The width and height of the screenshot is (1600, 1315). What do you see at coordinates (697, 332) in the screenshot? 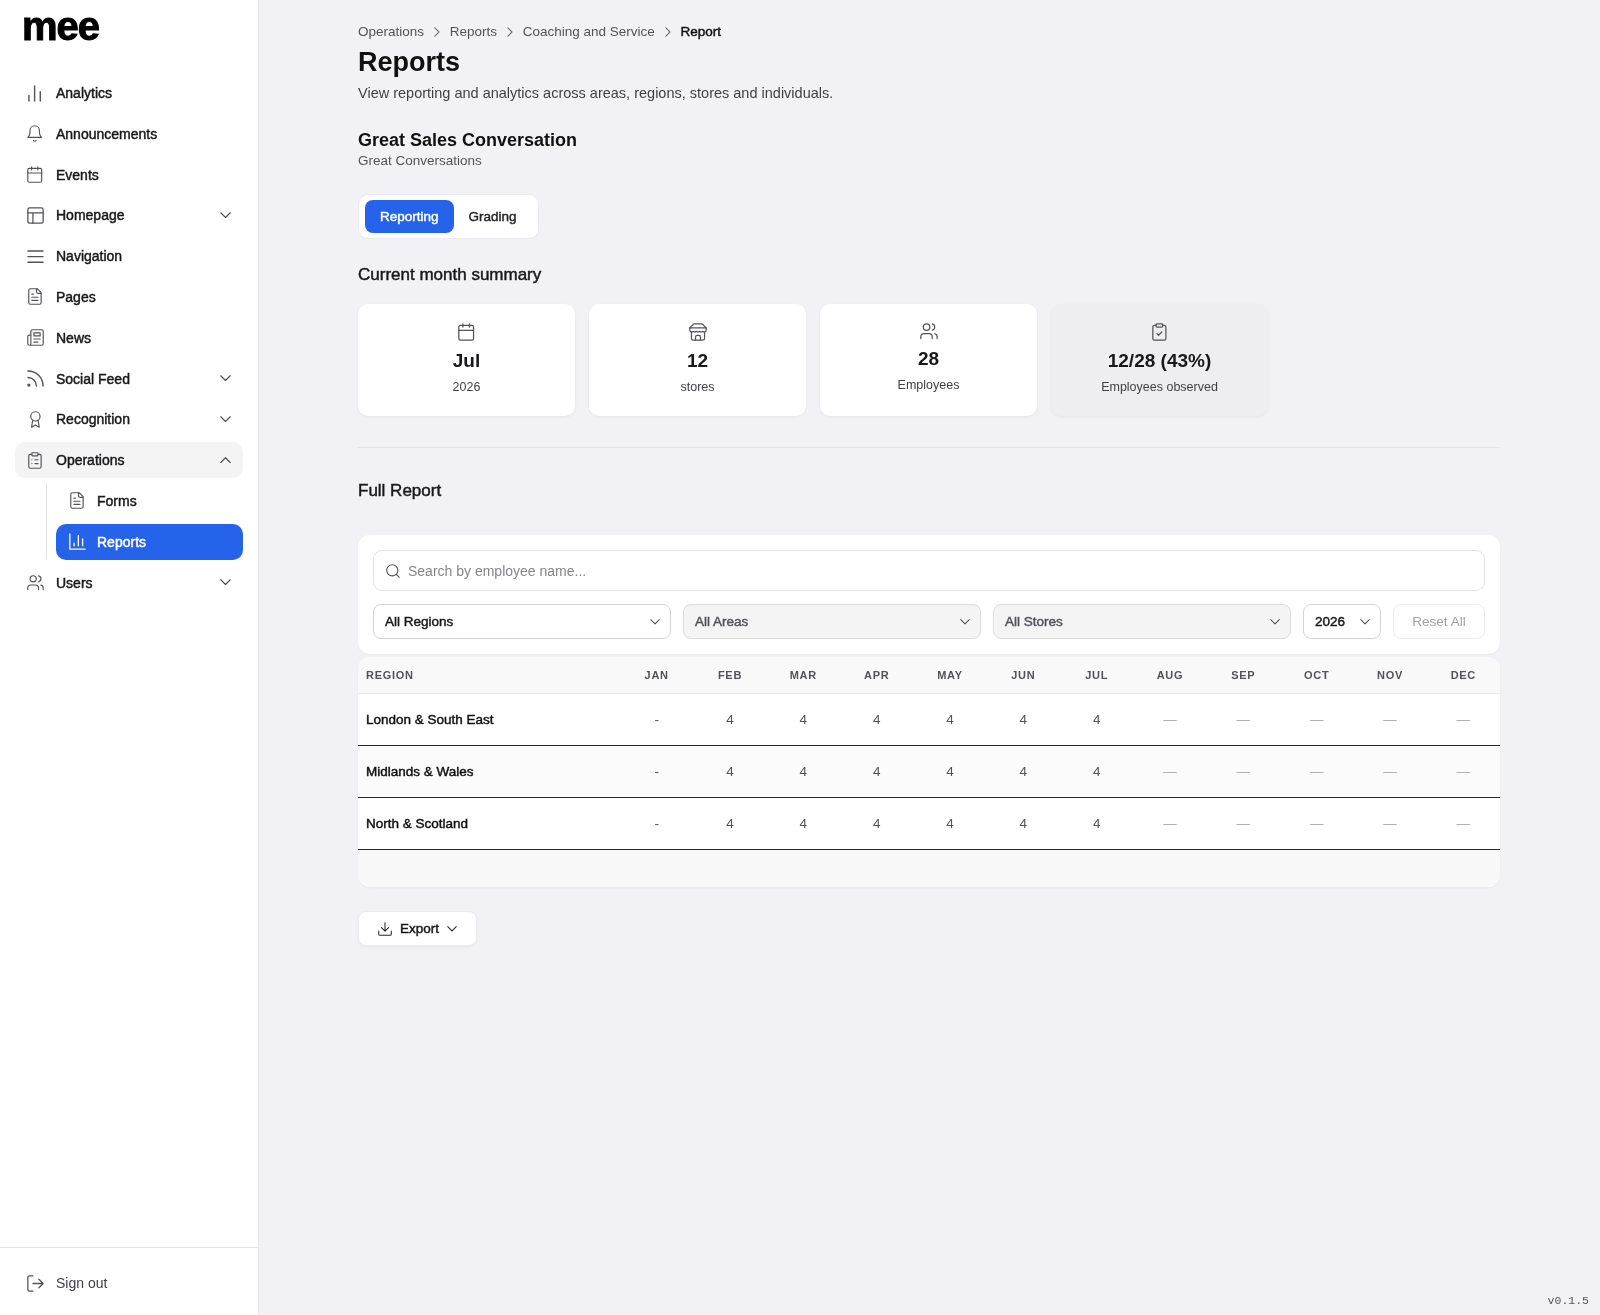
I see `store-icon` at bounding box center [697, 332].